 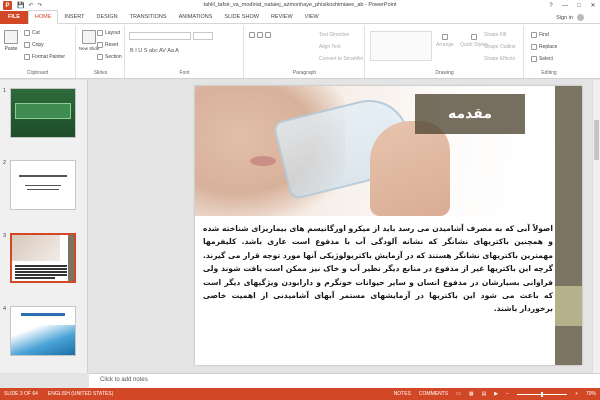 I want to click on replace-label: Replace, so click(x=548, y=47).